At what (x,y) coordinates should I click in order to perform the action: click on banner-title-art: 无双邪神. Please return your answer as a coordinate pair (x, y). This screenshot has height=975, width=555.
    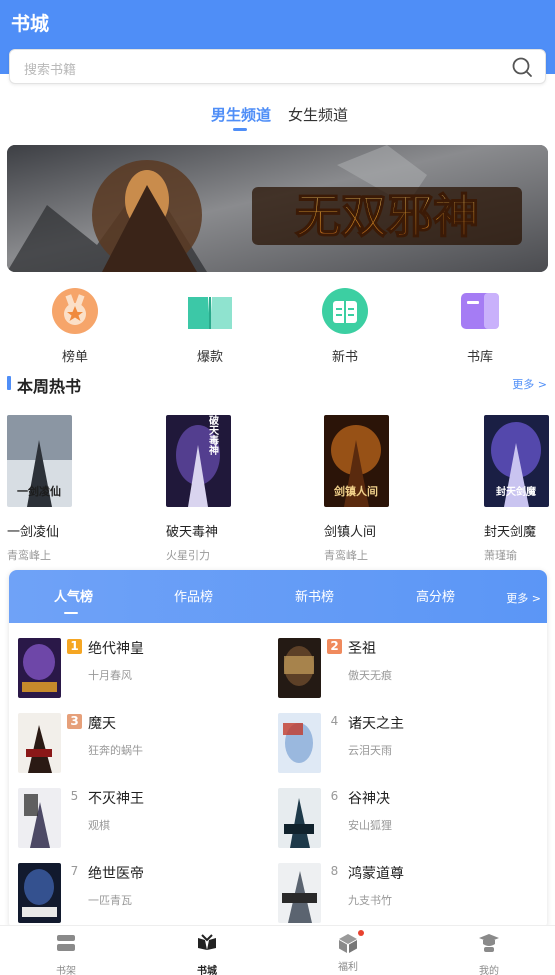
    Looking at the image, I should click on (387, 216).